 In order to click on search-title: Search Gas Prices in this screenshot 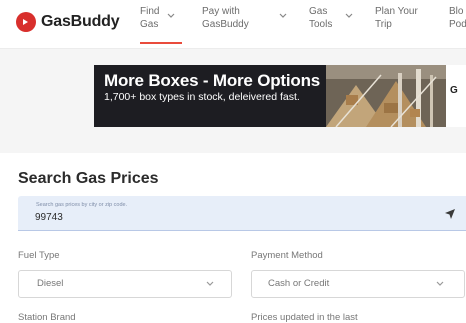, I will do `click(88, 178)`.